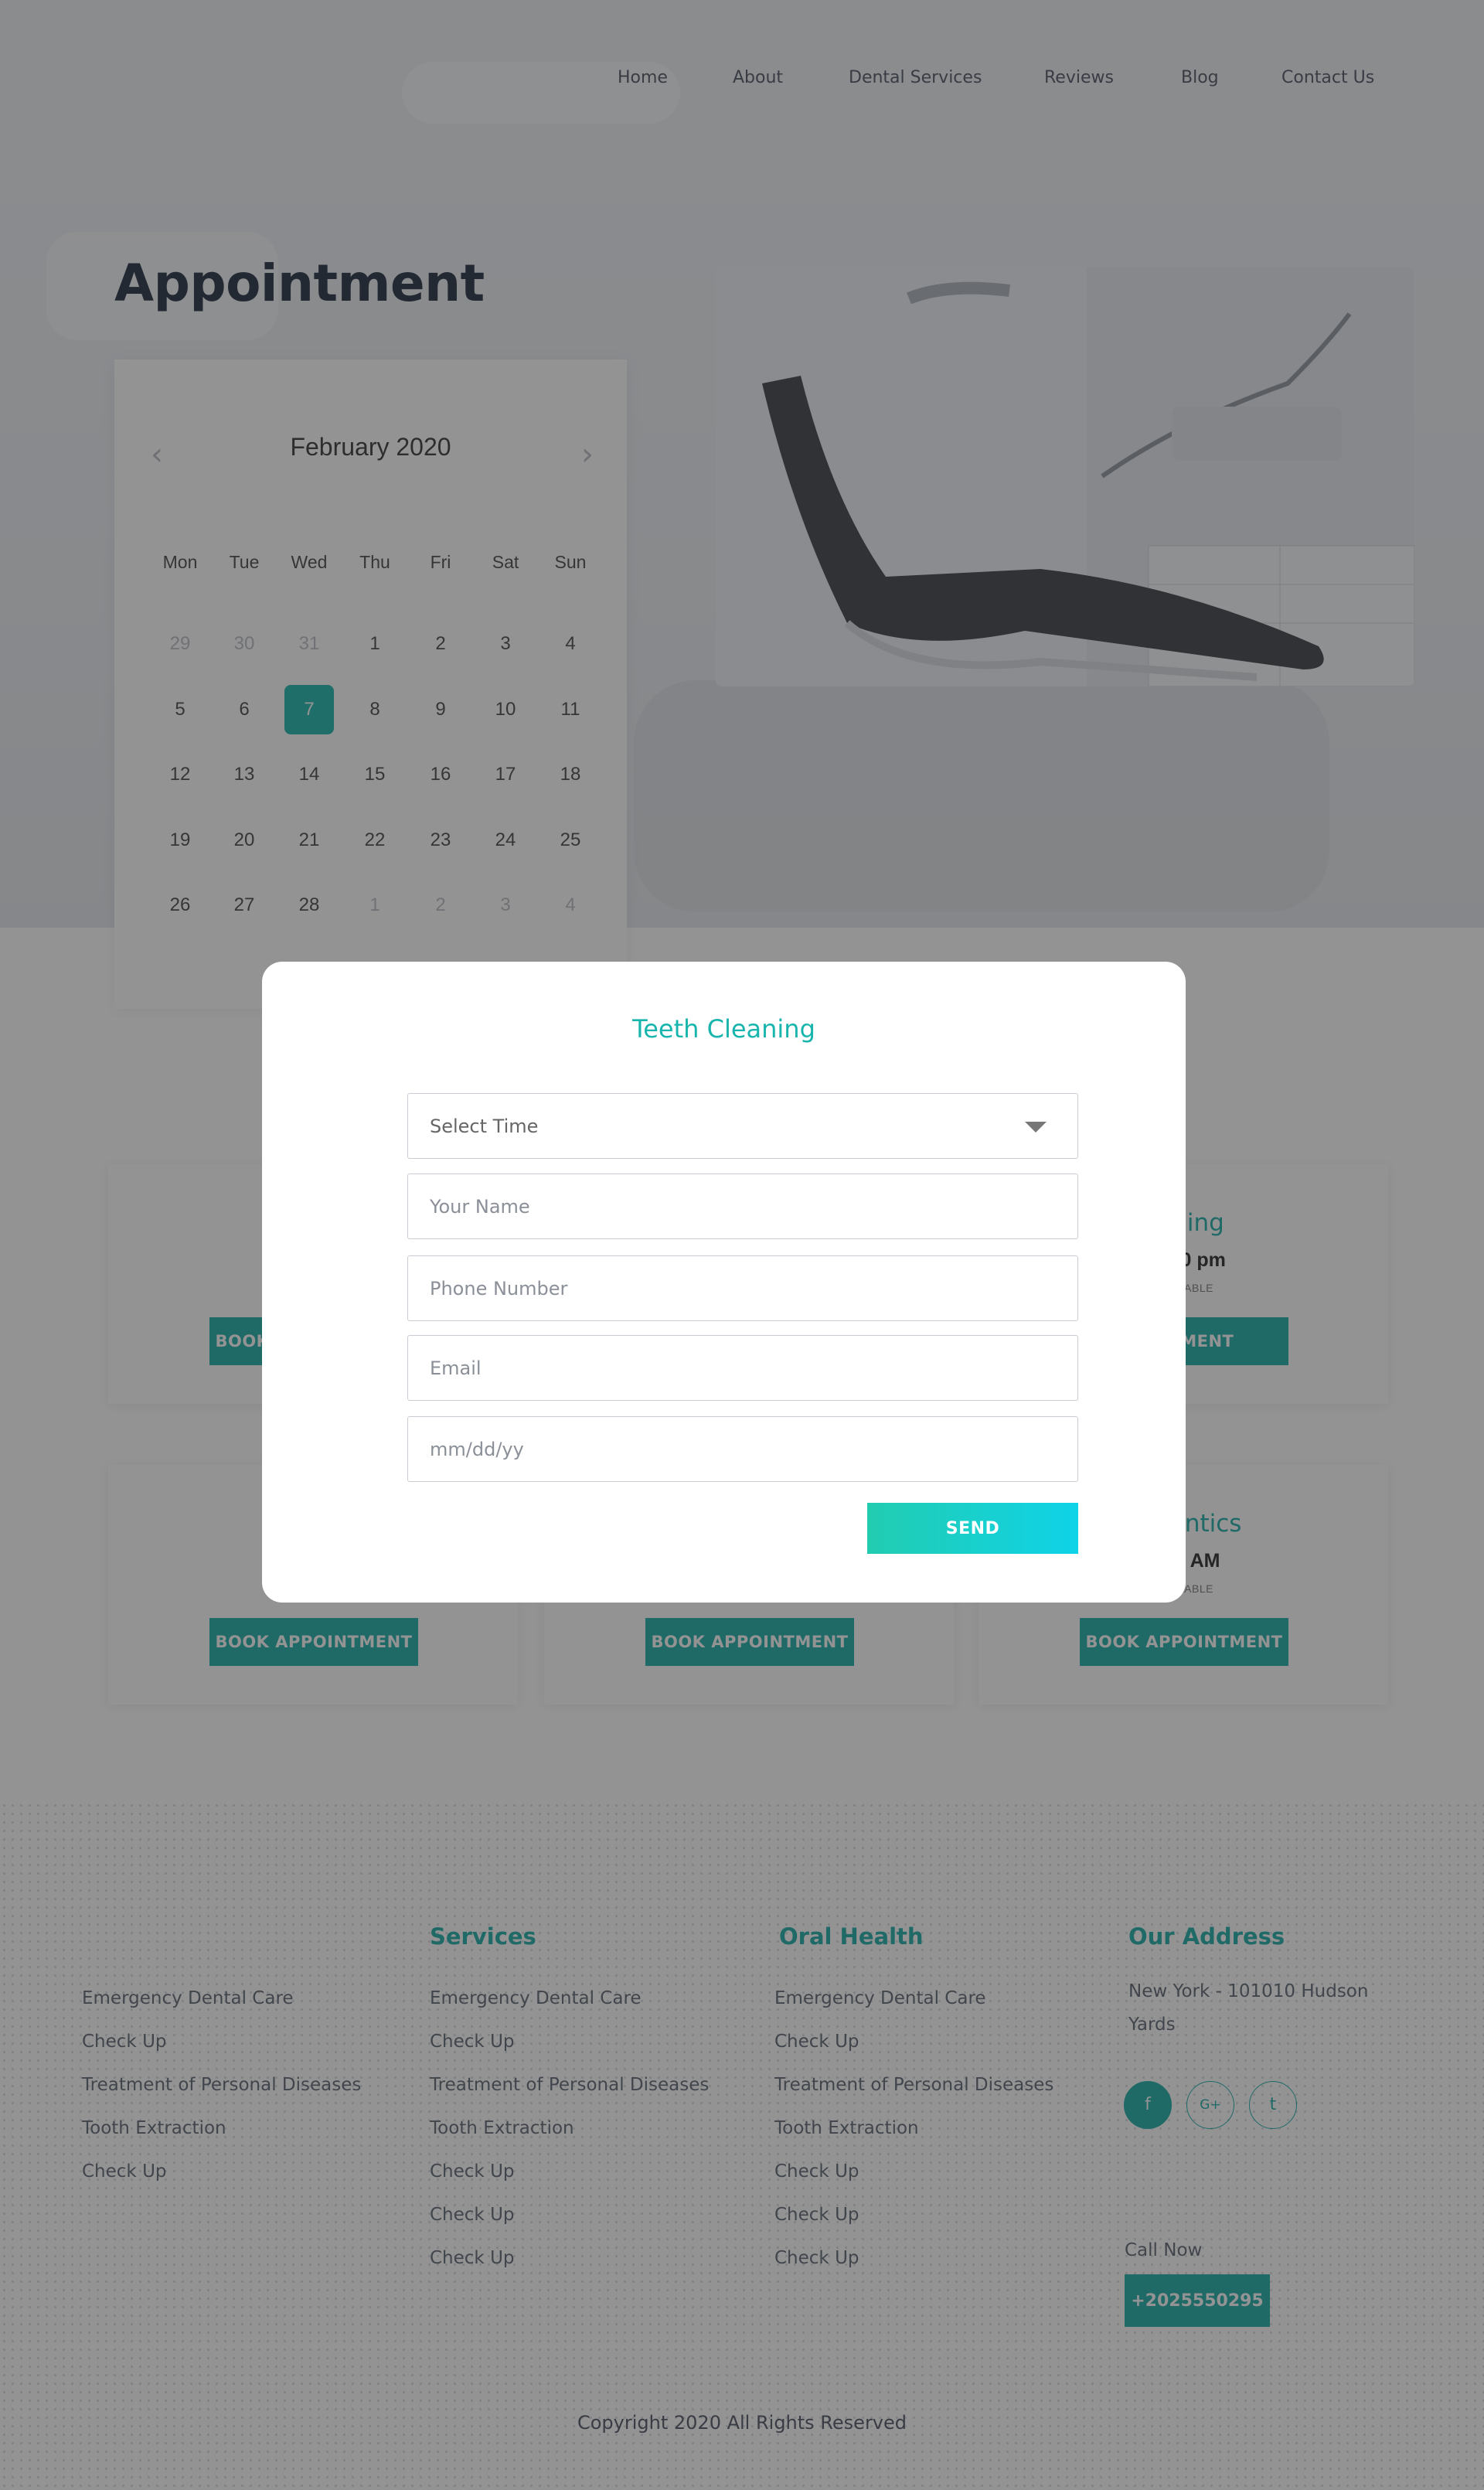 This screenshot has width=1484, height=2490. I want to click on select-time-dropdown: Select Time, so click(742, 1126).